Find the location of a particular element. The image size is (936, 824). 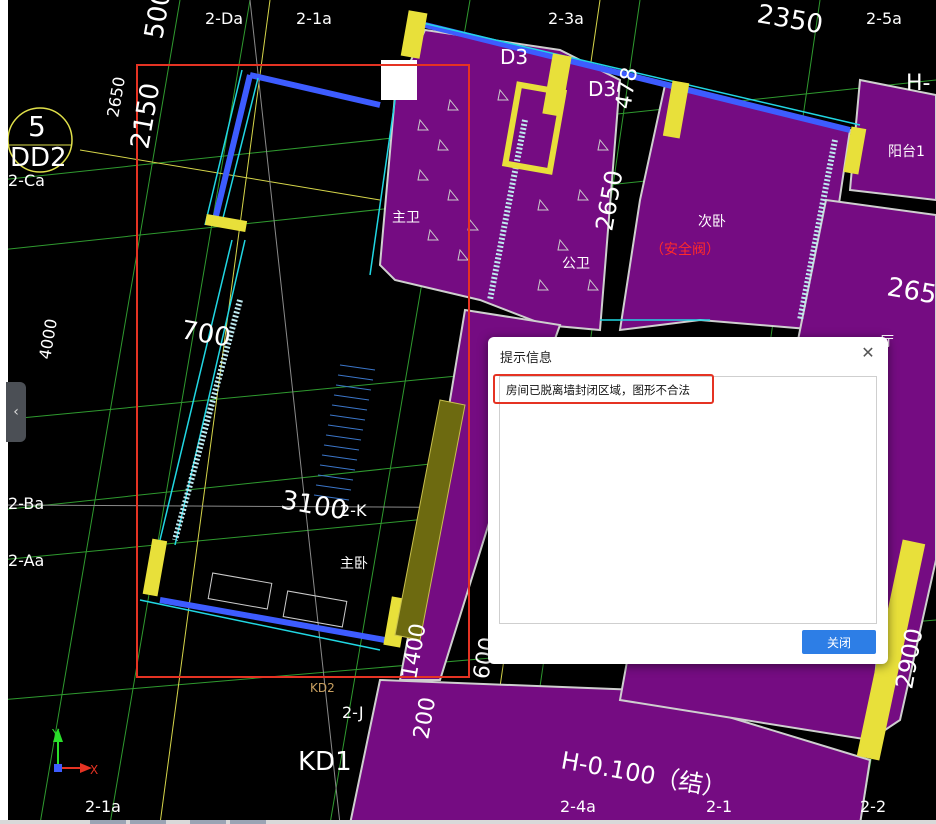

room-label-second-bedroom: 次卧 is located at coordinates (712, 222).